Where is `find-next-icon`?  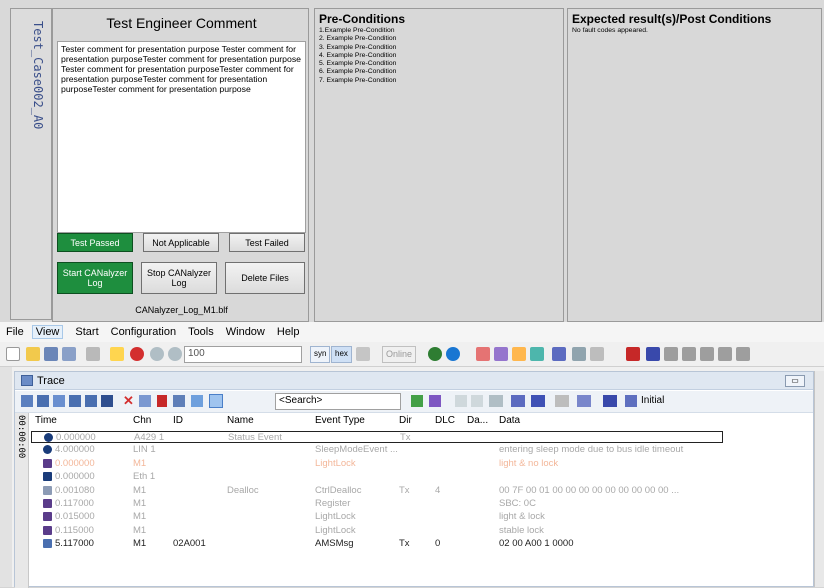
find-next-icon is located at coordinates (417, 401).